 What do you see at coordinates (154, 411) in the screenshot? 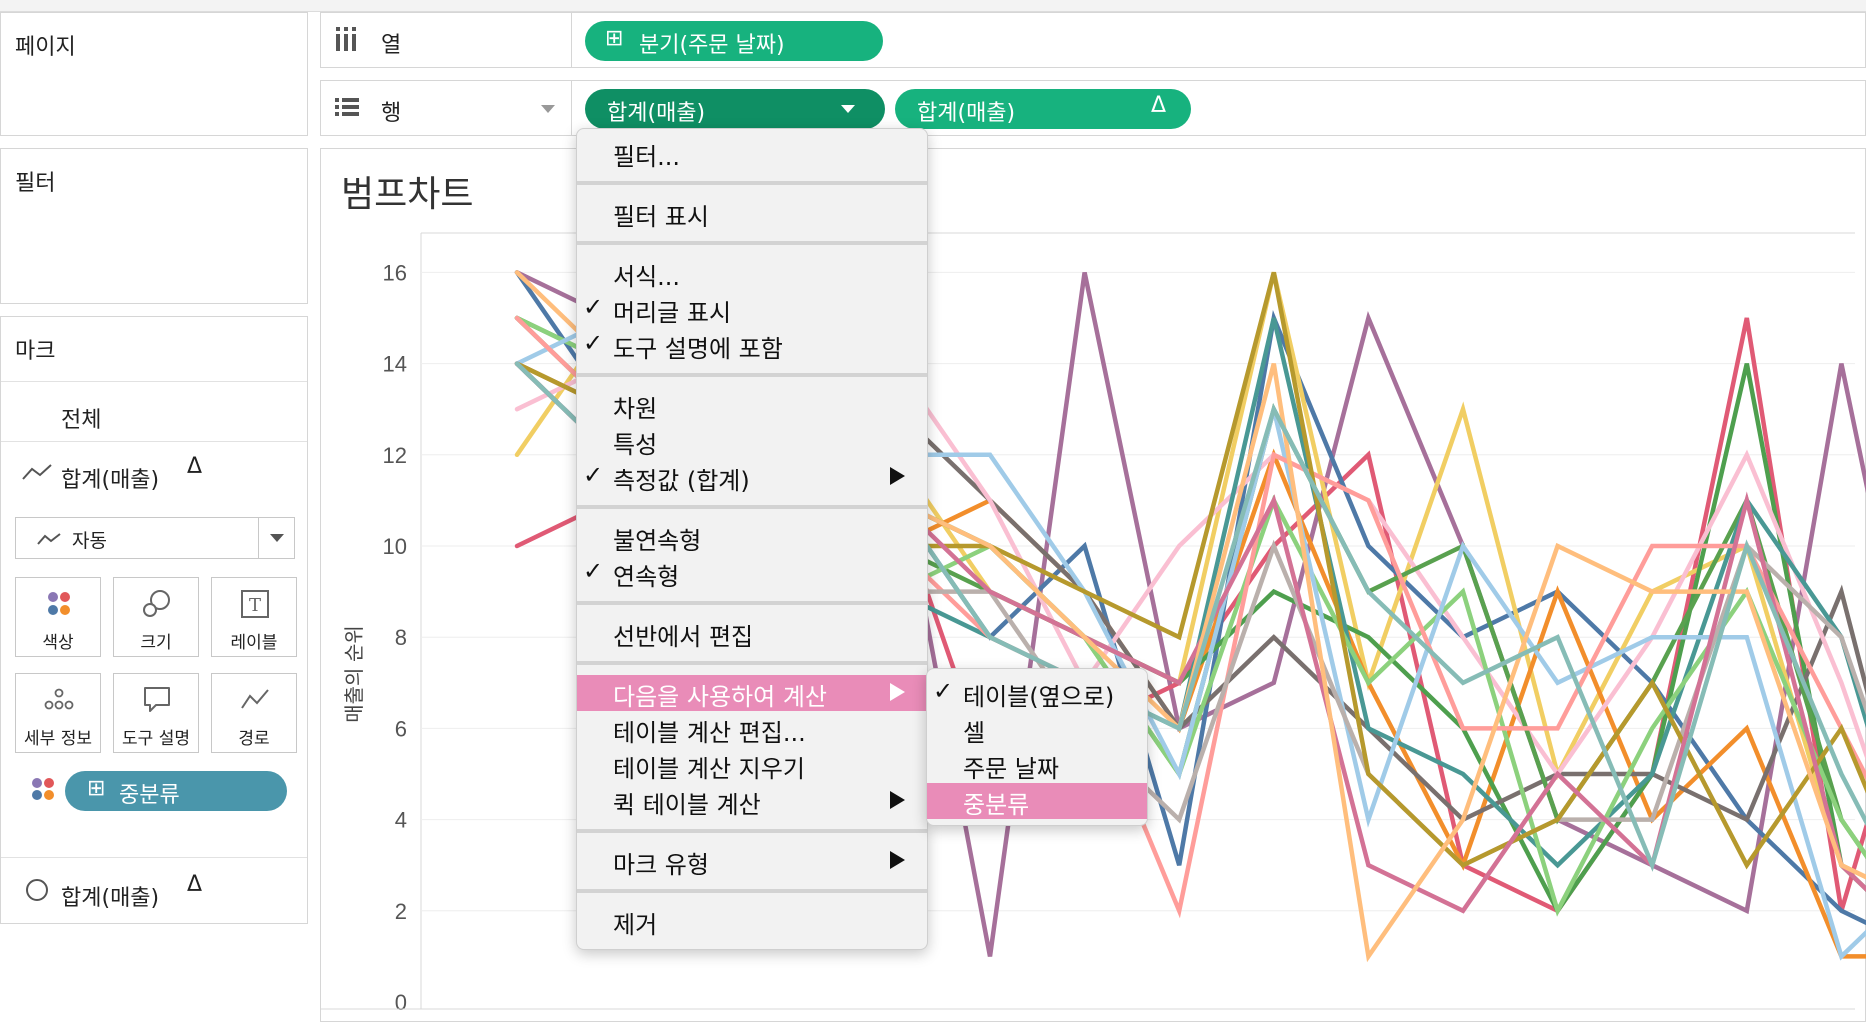
I see `marks-all-tab: 전체` at bounding box center [154, 411].